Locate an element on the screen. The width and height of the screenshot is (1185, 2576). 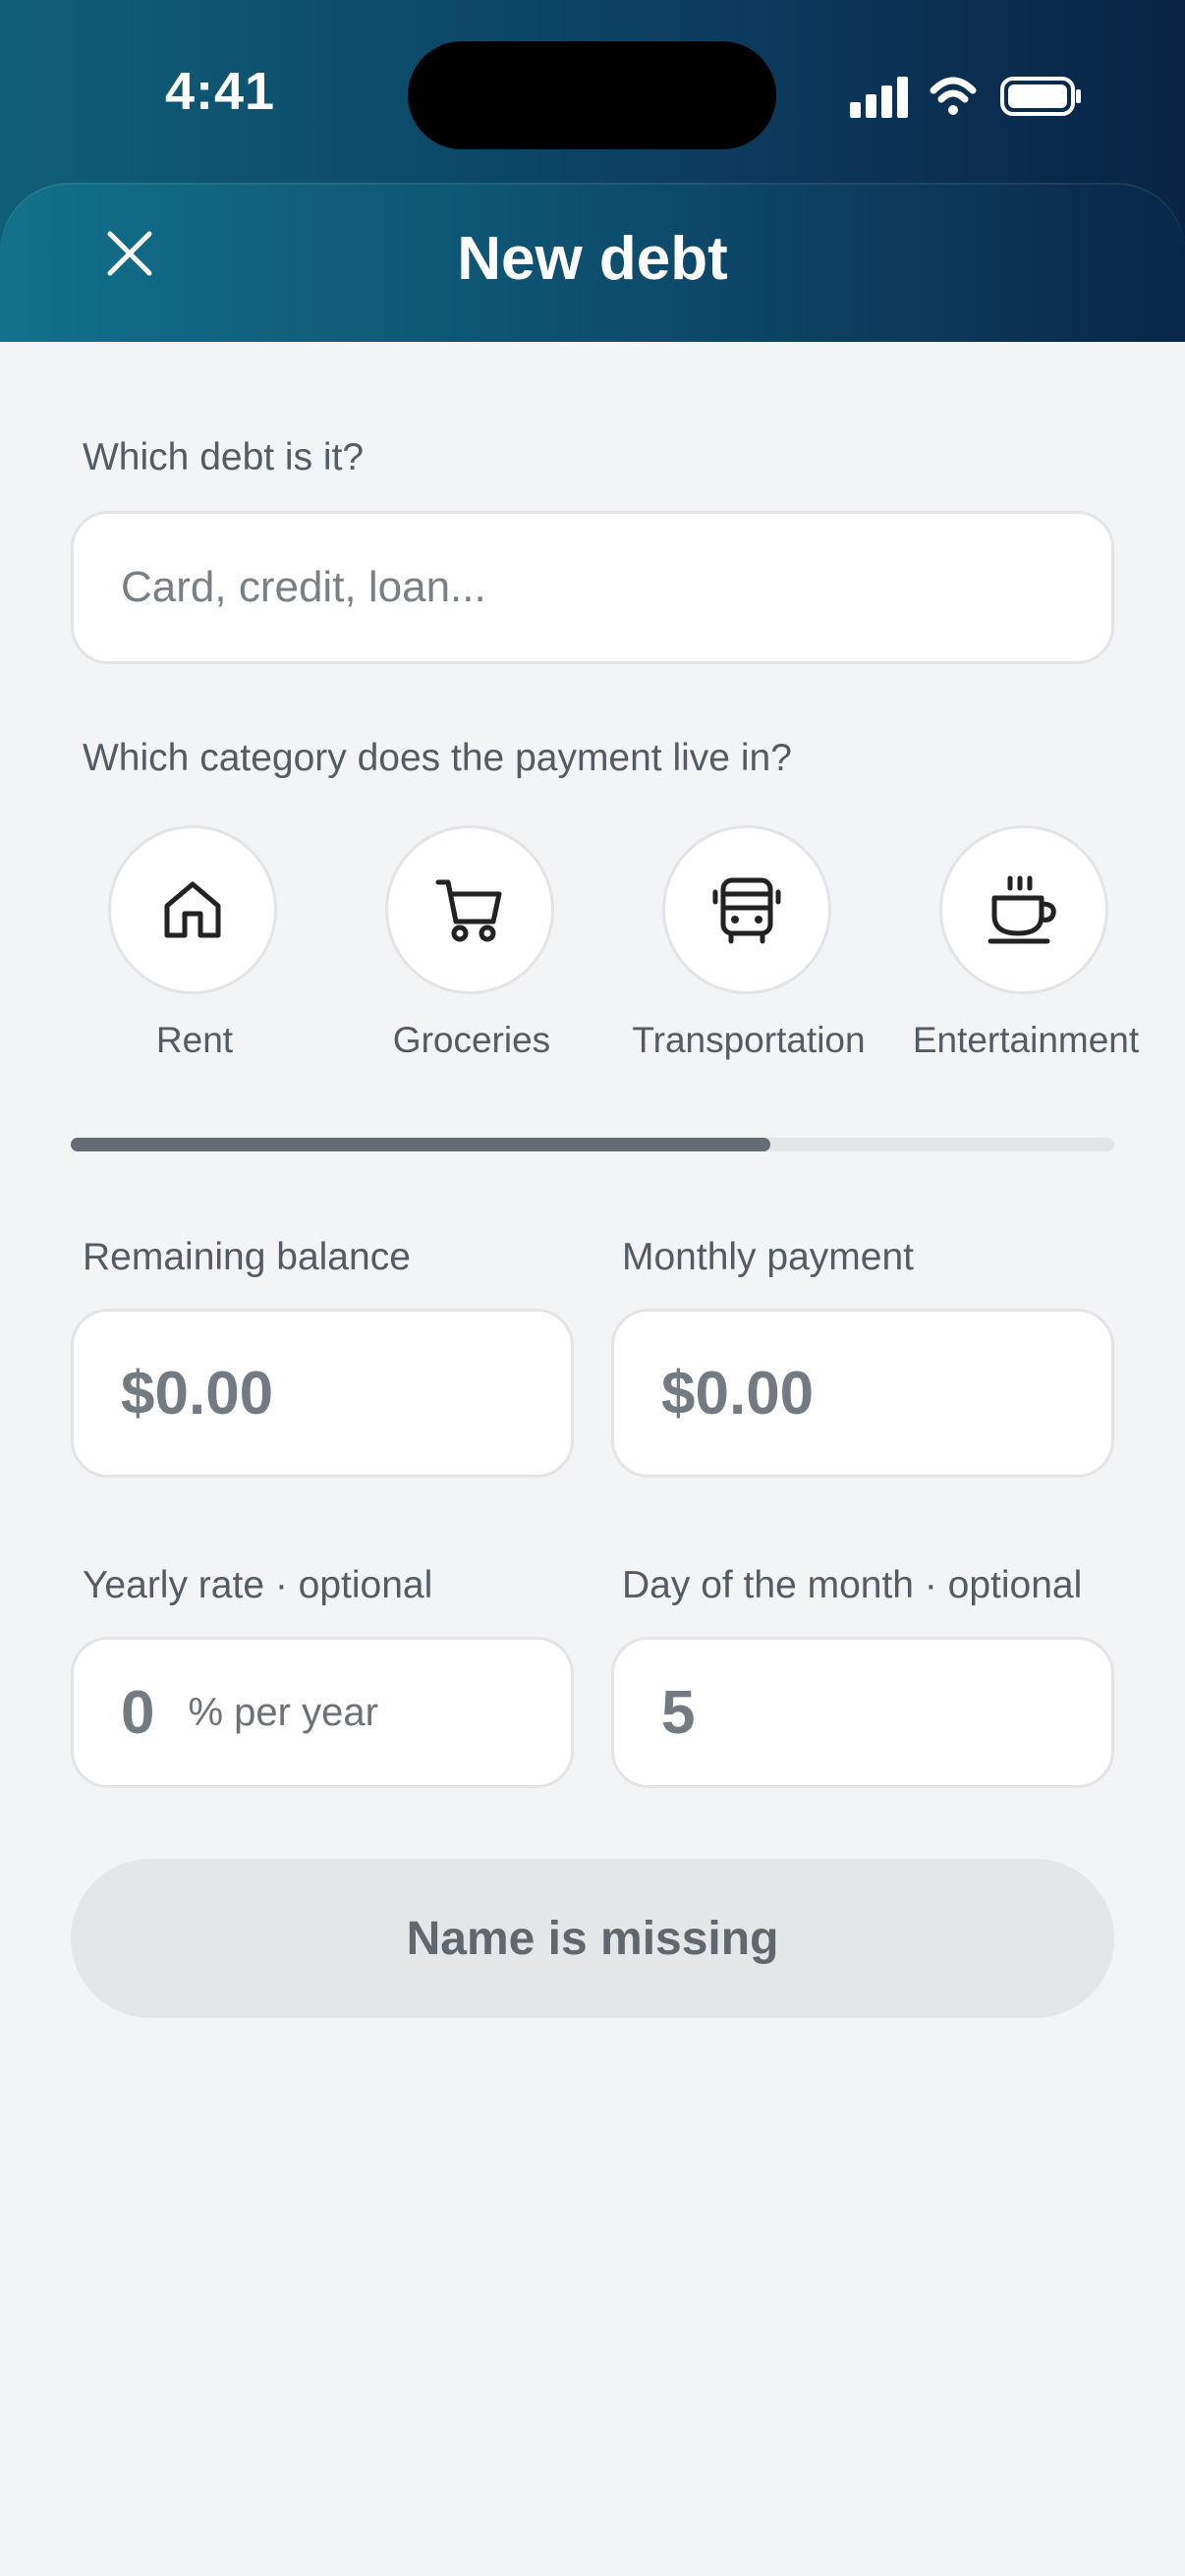
rate-value: 0 is located at coordinates (138, 1712).